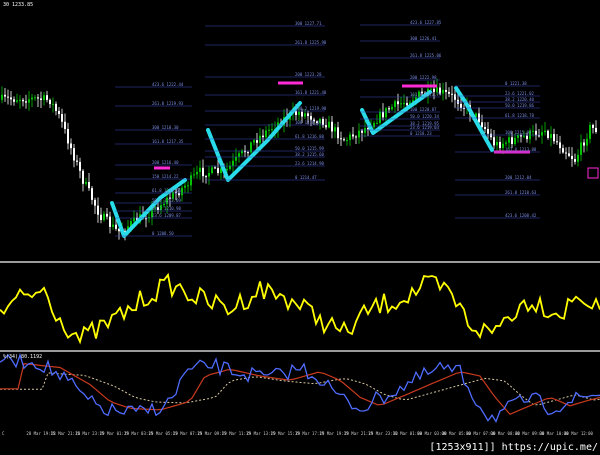 The image size is (600, 455). I want to click on fibonacci-level-label: 161.8 1221.40, so click(311, 92).